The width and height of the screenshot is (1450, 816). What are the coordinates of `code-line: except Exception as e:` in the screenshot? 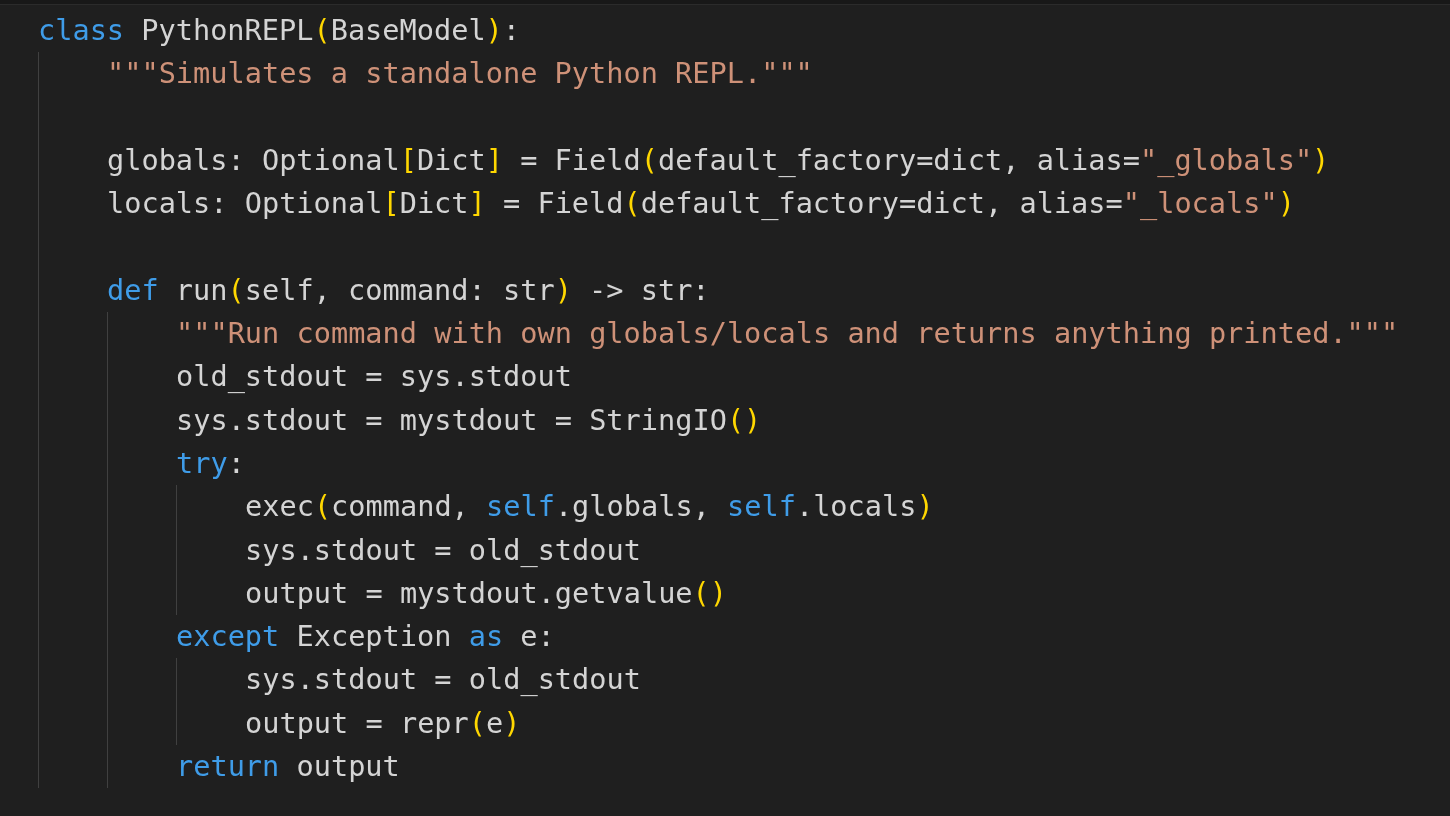 It's located at (365, 637).